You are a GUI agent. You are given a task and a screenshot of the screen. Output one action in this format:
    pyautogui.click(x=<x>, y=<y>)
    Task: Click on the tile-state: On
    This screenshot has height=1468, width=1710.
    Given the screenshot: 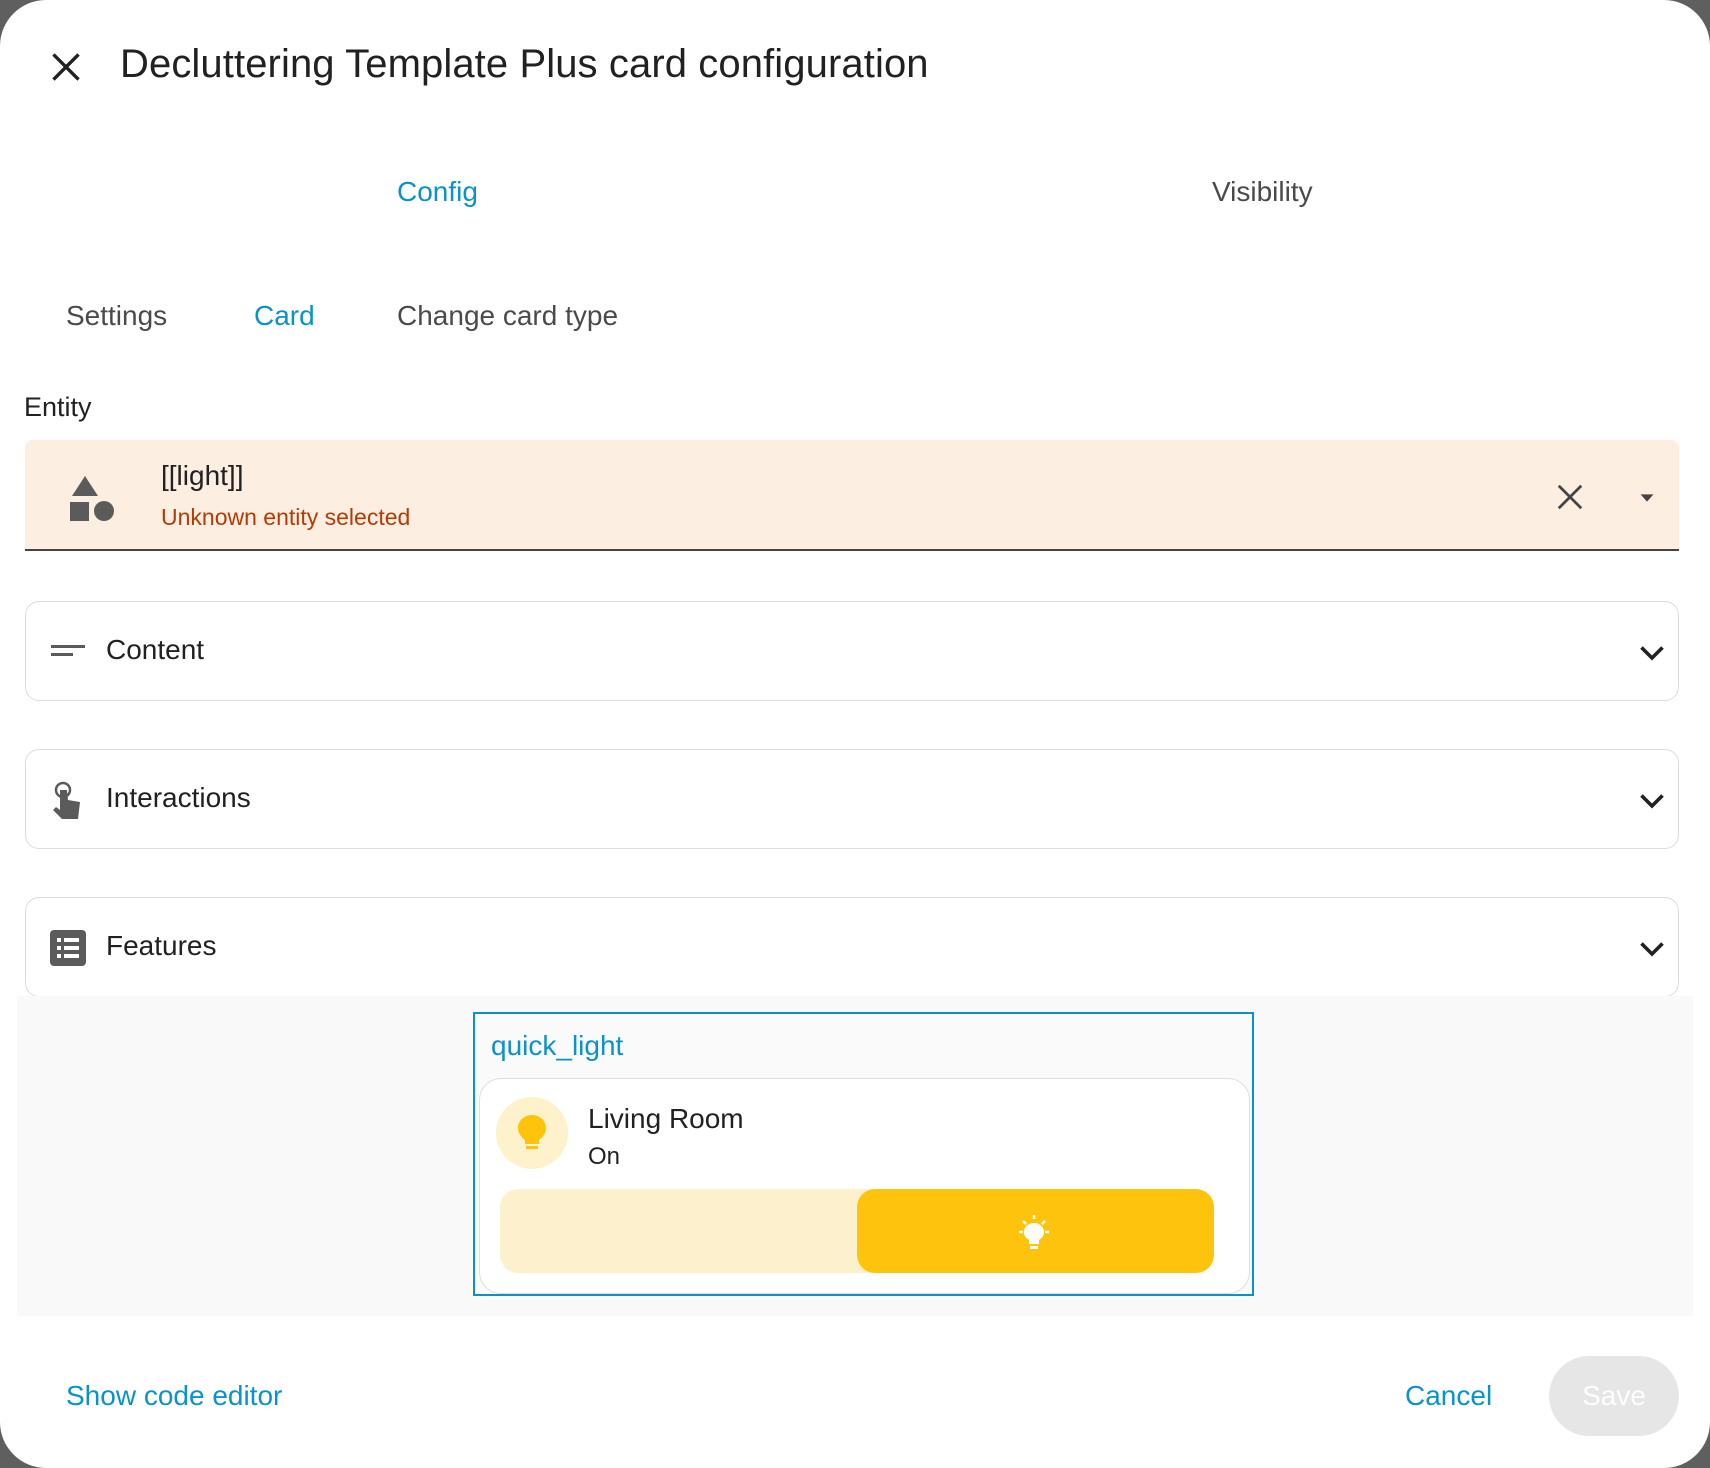 What is the action you would take?
    pyautogui.click(x=604, y=1156)
    